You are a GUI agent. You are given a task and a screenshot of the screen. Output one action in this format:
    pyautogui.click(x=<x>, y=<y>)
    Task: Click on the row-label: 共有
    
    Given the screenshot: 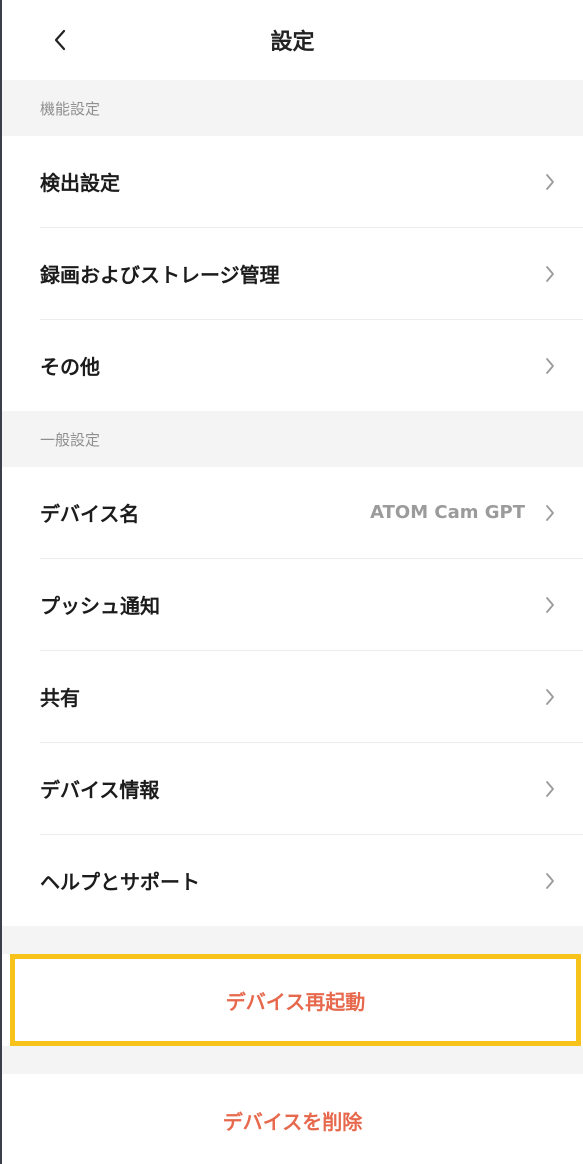 What is the action you would take?
    pyautogui.click(x=60, y=698)
    